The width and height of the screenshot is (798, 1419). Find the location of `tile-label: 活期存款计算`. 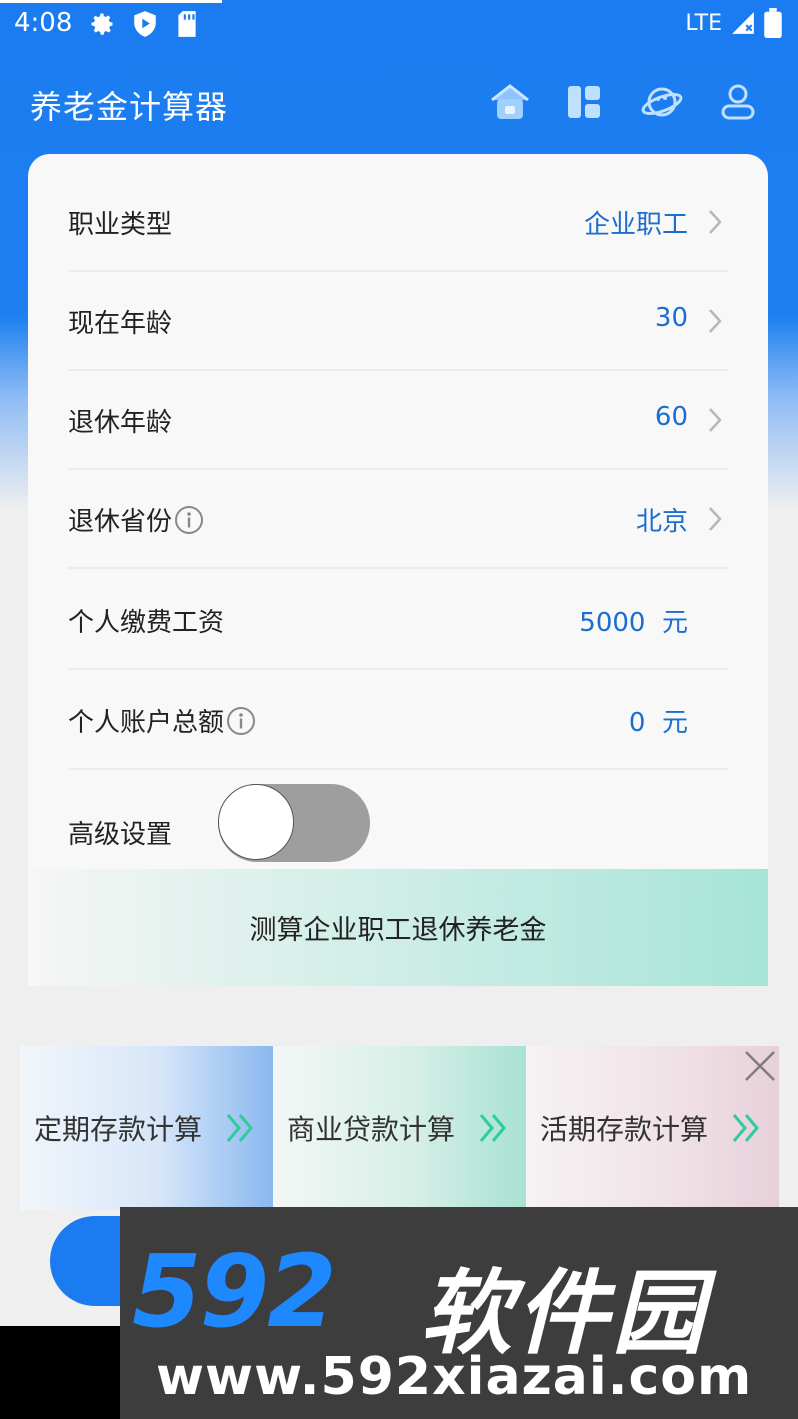

tile-label: 活期存款计算 is located at coordinates (624, 1129).